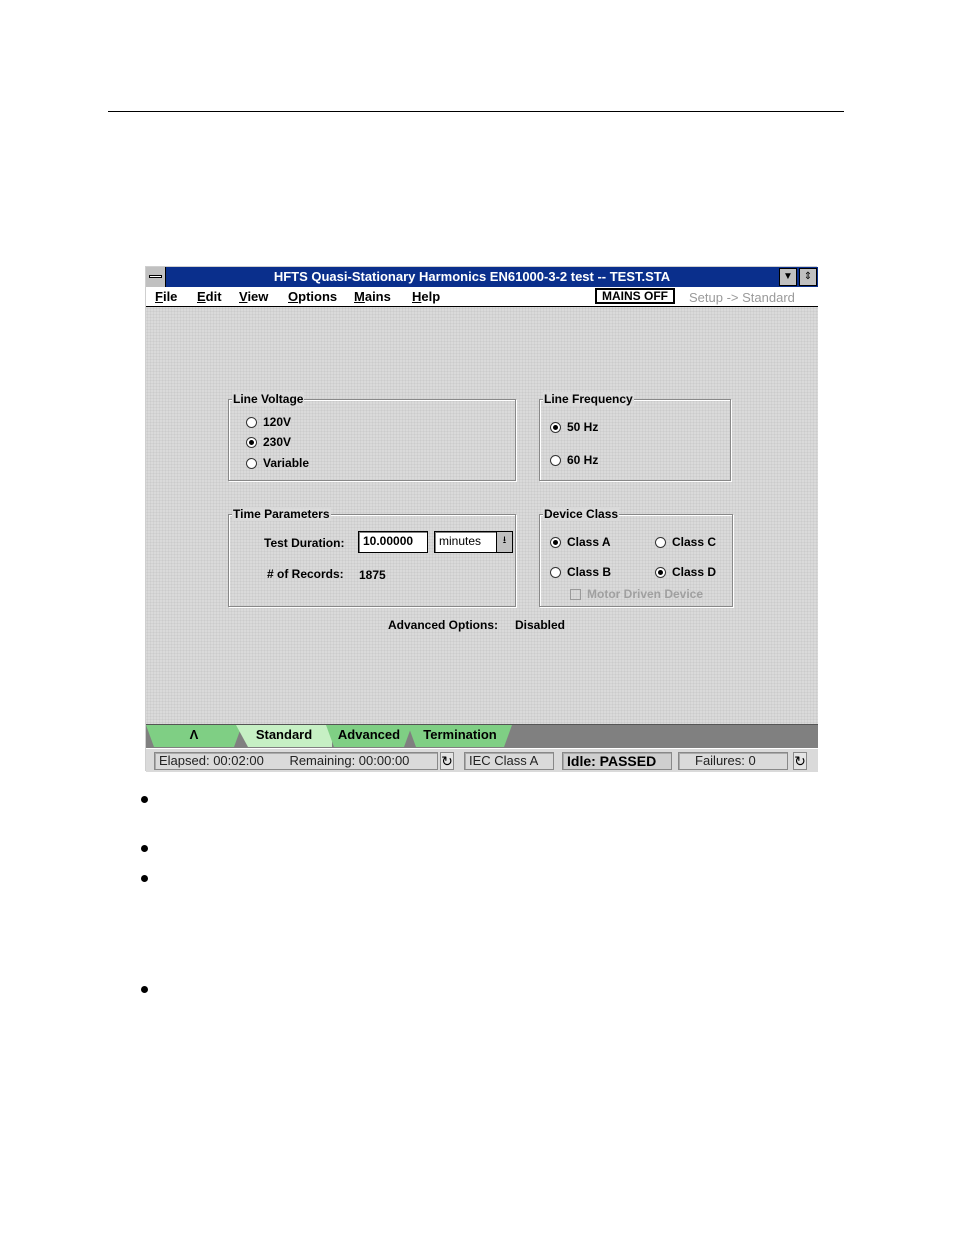 This screenshot has height=1235, width=954. Describe the element at coordinates (268, 399) in the screenshot. I see `line-voltage-title: Line Voltage` at that location.